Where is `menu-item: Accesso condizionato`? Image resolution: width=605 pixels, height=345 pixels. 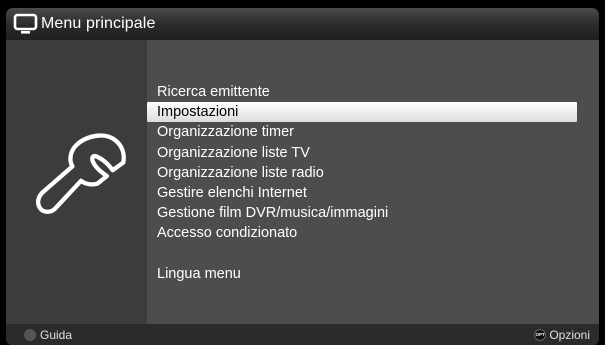
menu-item: Accesso condizionato is located at coordinates (362, 233).